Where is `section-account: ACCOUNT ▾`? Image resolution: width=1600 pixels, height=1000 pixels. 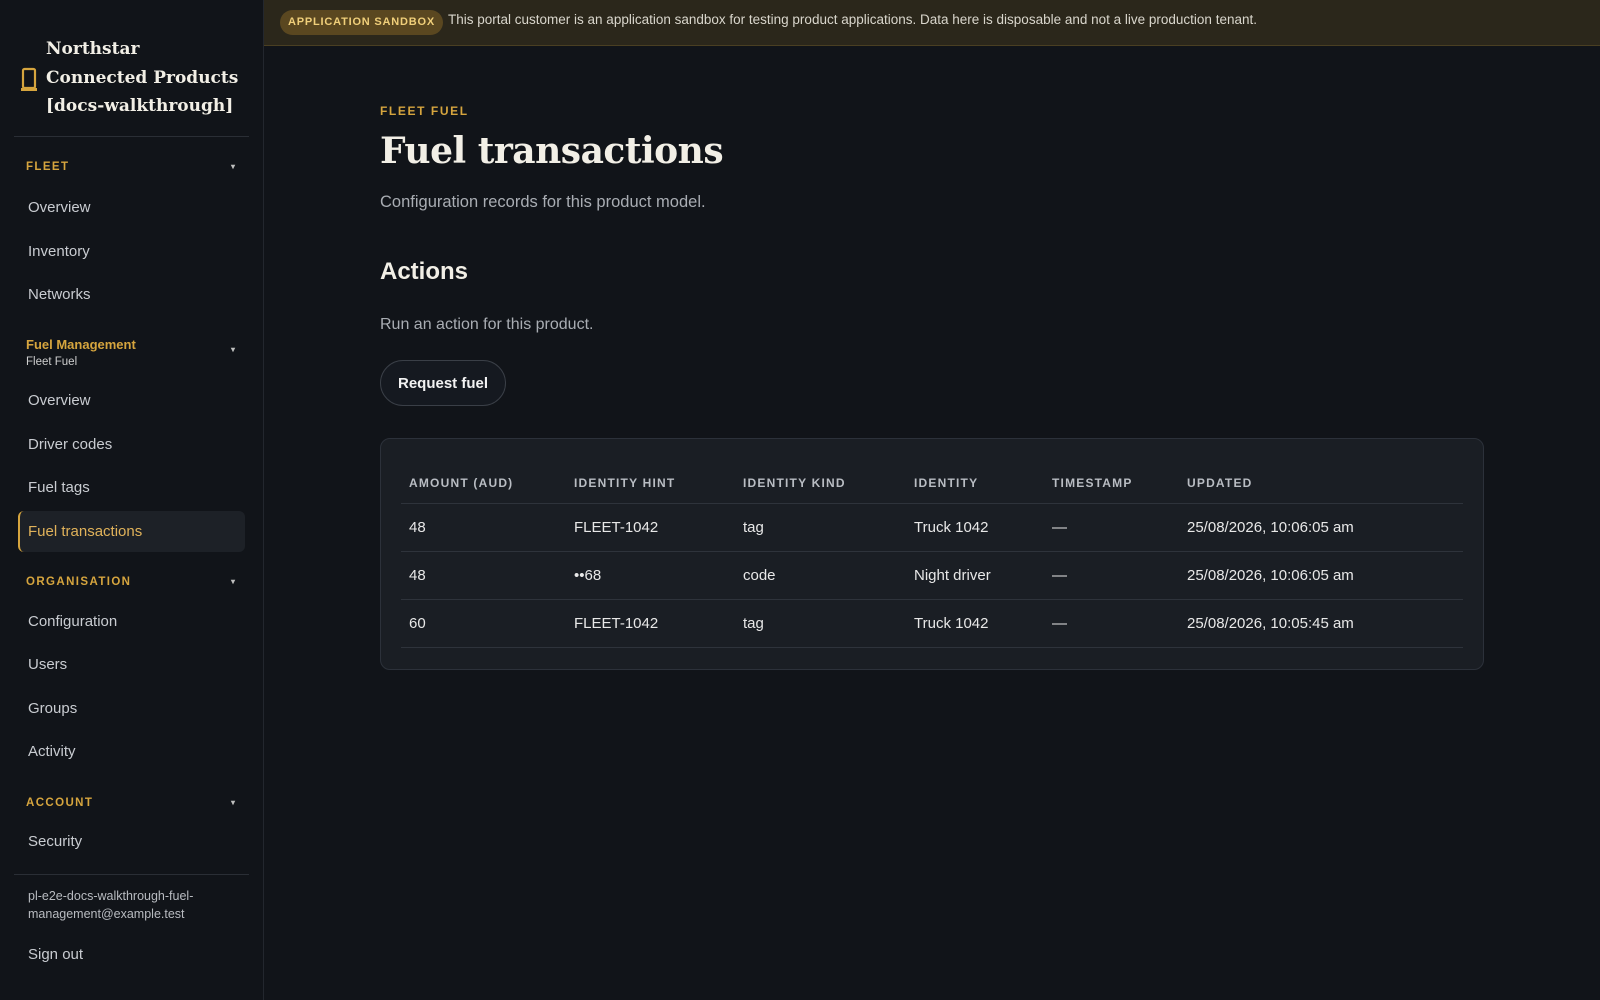
section-account: ACCOUNT ▾ is located at coordinates (133, 807).